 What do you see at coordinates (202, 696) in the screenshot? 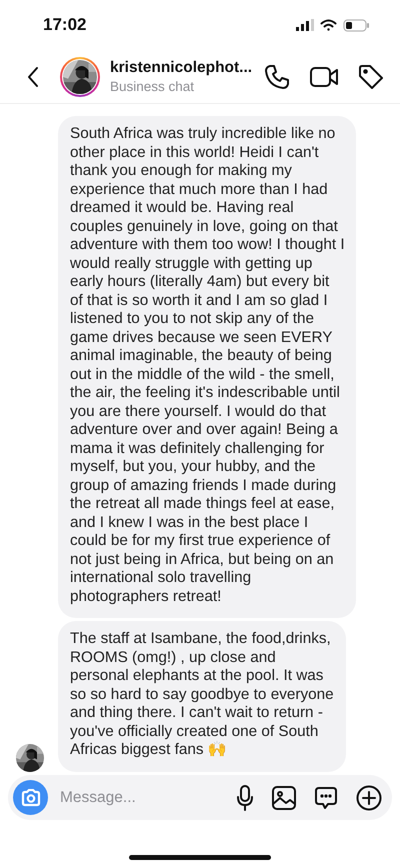
I see `message-bubble: The staff at Isambane, the food,drinks, ROOMS (omg!) , up close and personal elephants at the pool. It was so so hard to say goodbye to everyone and thing there. I can't wait to return - you've officially created one of South Africas biggest fans 🙌` at bounding box center [202, 696].